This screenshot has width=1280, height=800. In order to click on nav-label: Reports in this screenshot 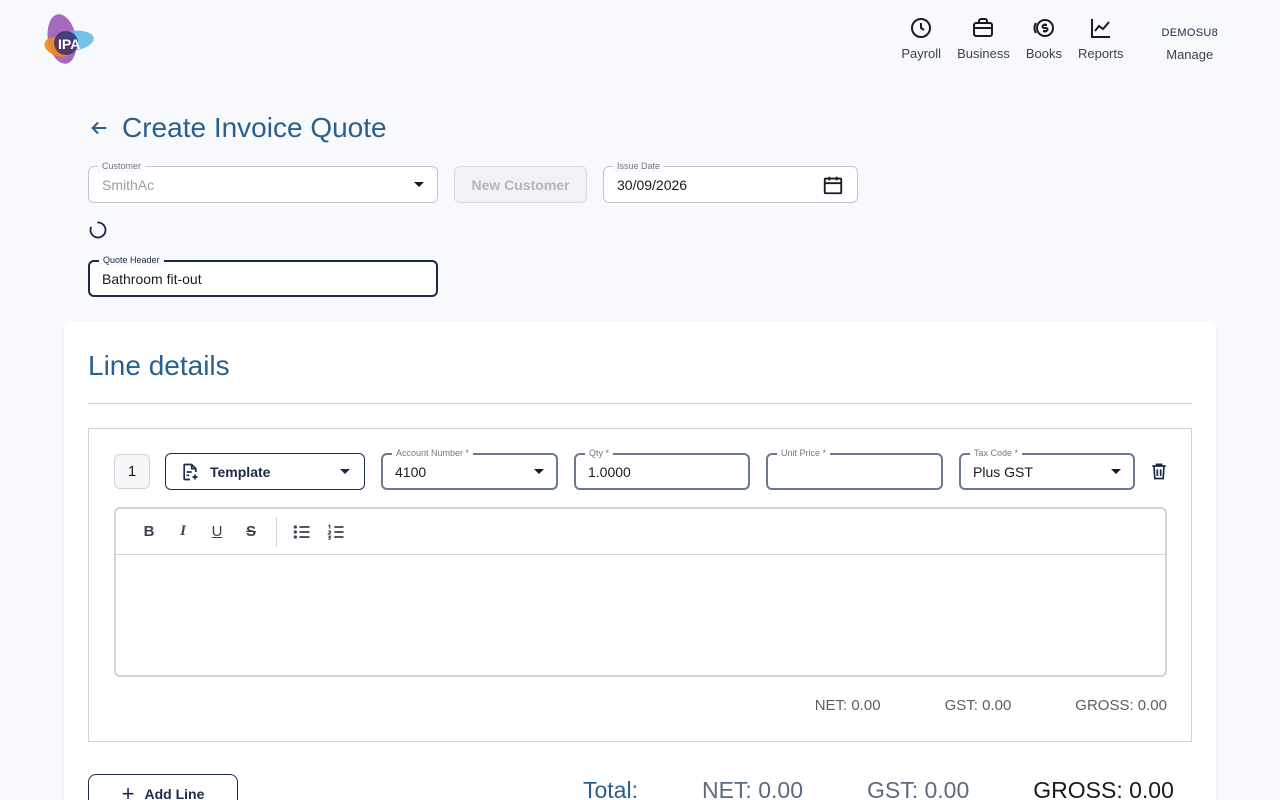, I will do `click(1100, 53)`.